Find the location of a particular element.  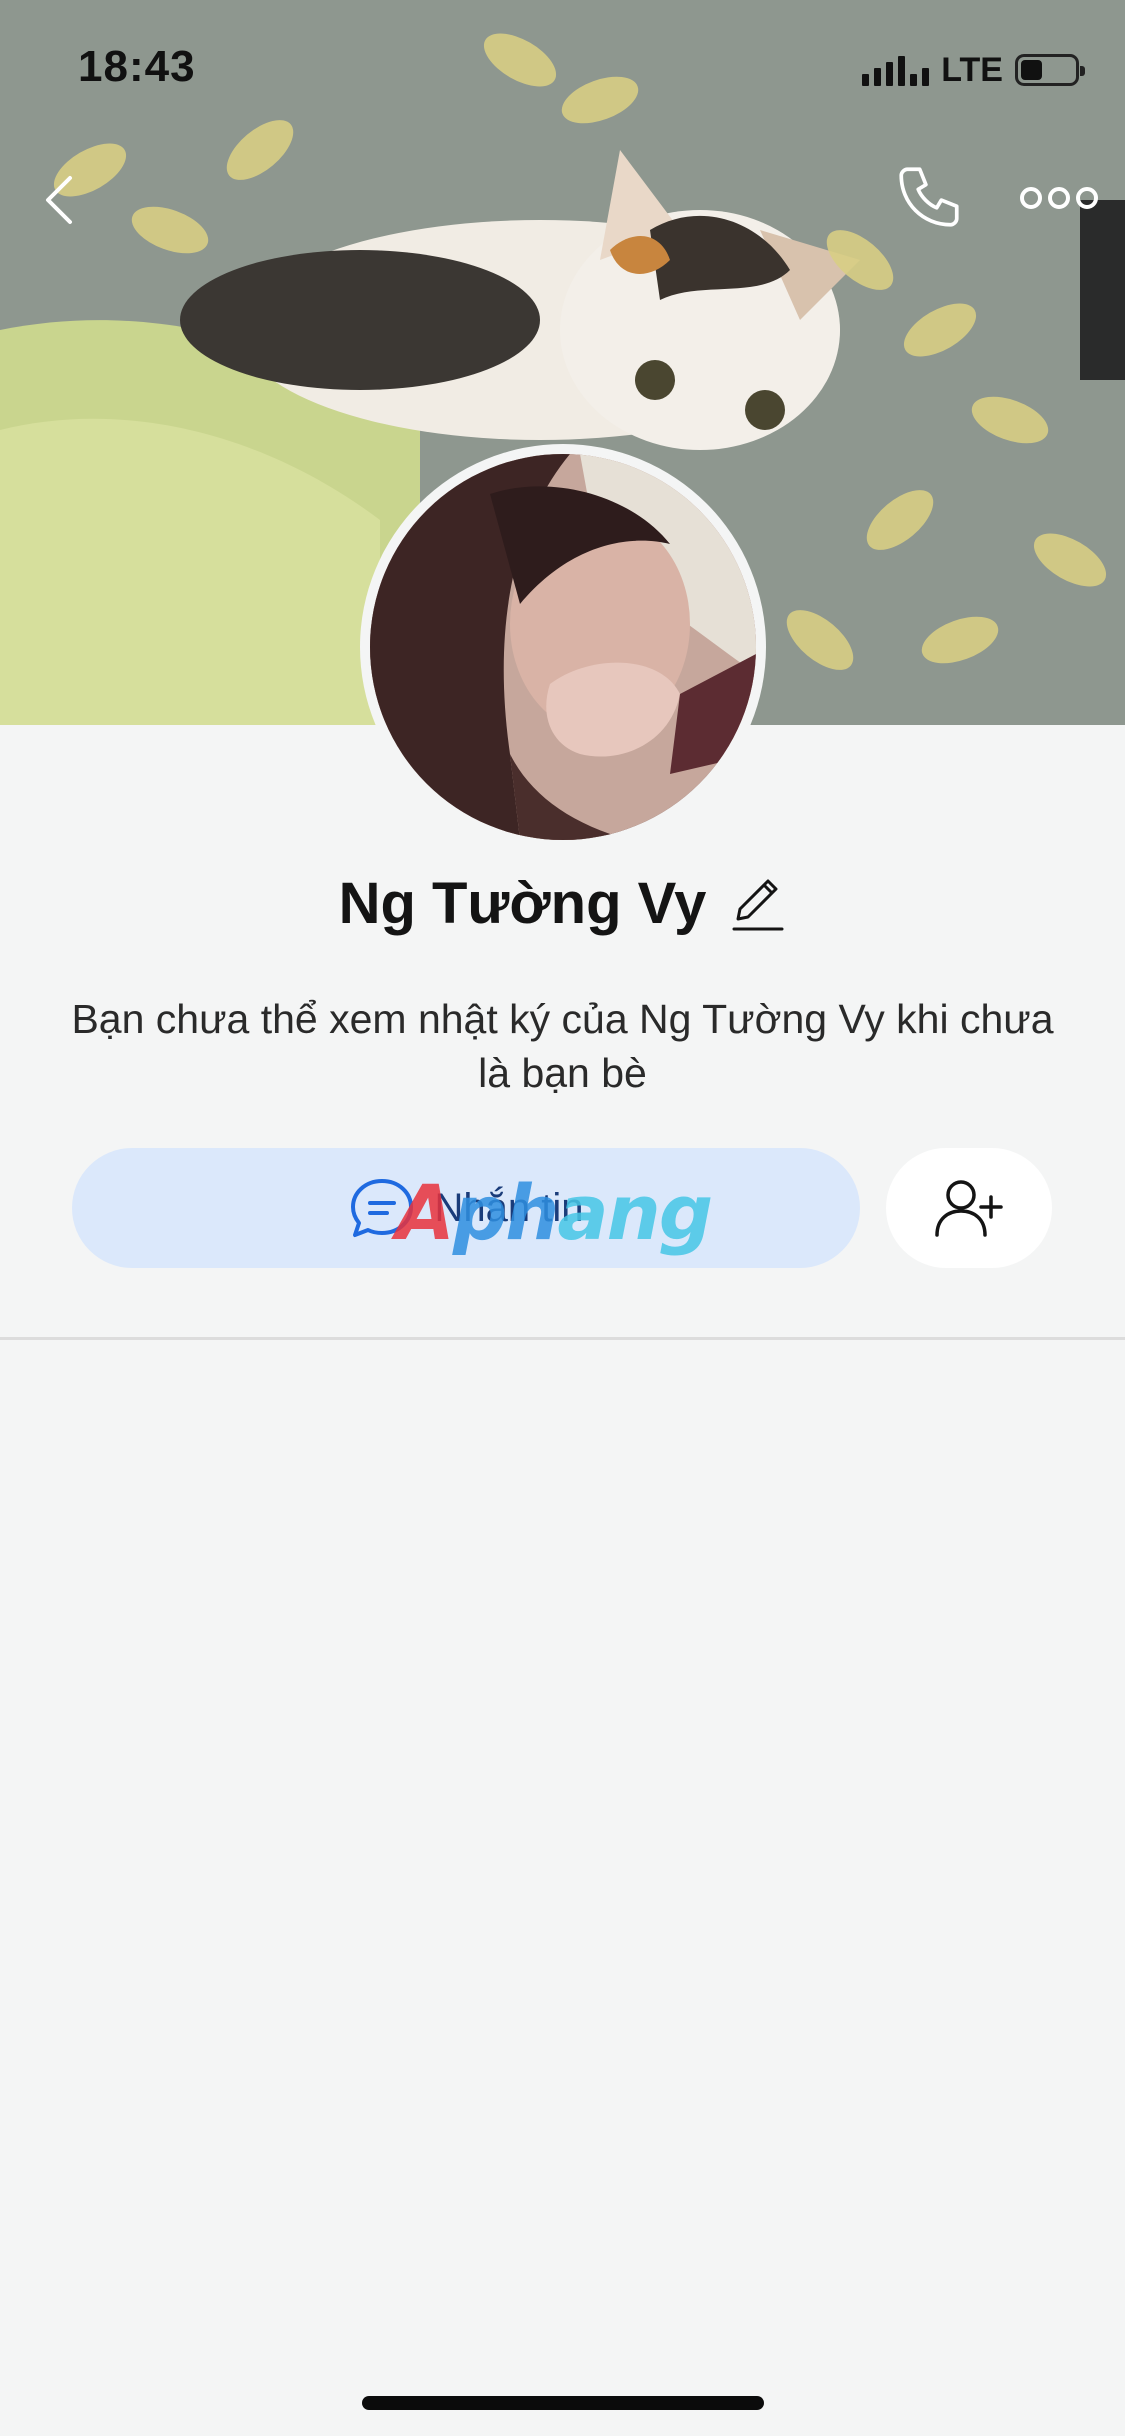

edit-name-button is located at coordinates (758, 904).